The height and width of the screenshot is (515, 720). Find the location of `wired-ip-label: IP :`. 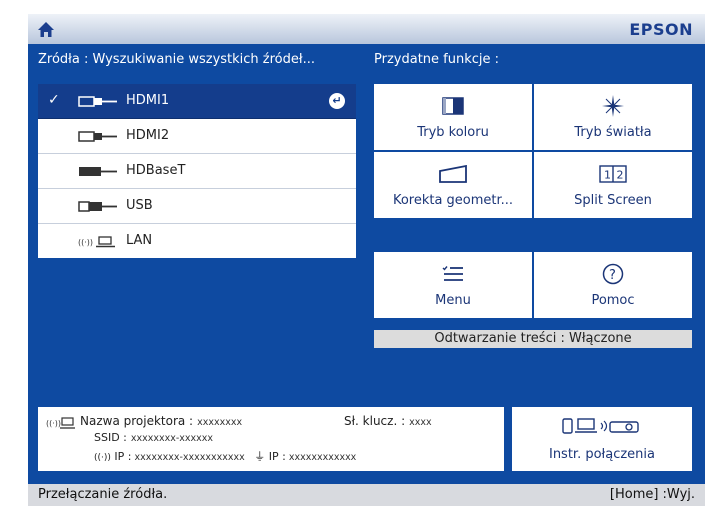

wired-ip-label: IP : is located at coordinates (277, 456).